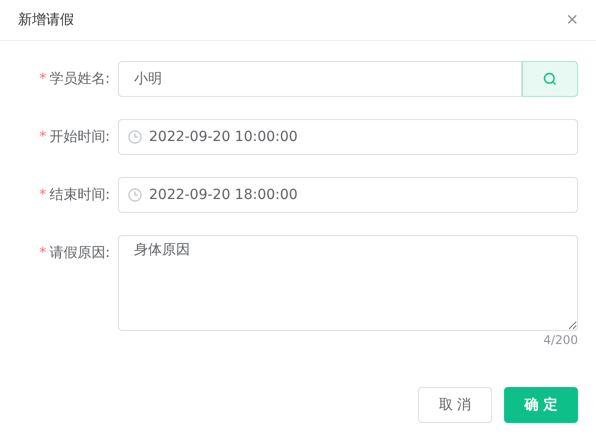 This screenshot has width=596, height=437. Describe the element at coordinates (79, 137) in the screenshot. I see `field-label: 开始时间:` at that location.